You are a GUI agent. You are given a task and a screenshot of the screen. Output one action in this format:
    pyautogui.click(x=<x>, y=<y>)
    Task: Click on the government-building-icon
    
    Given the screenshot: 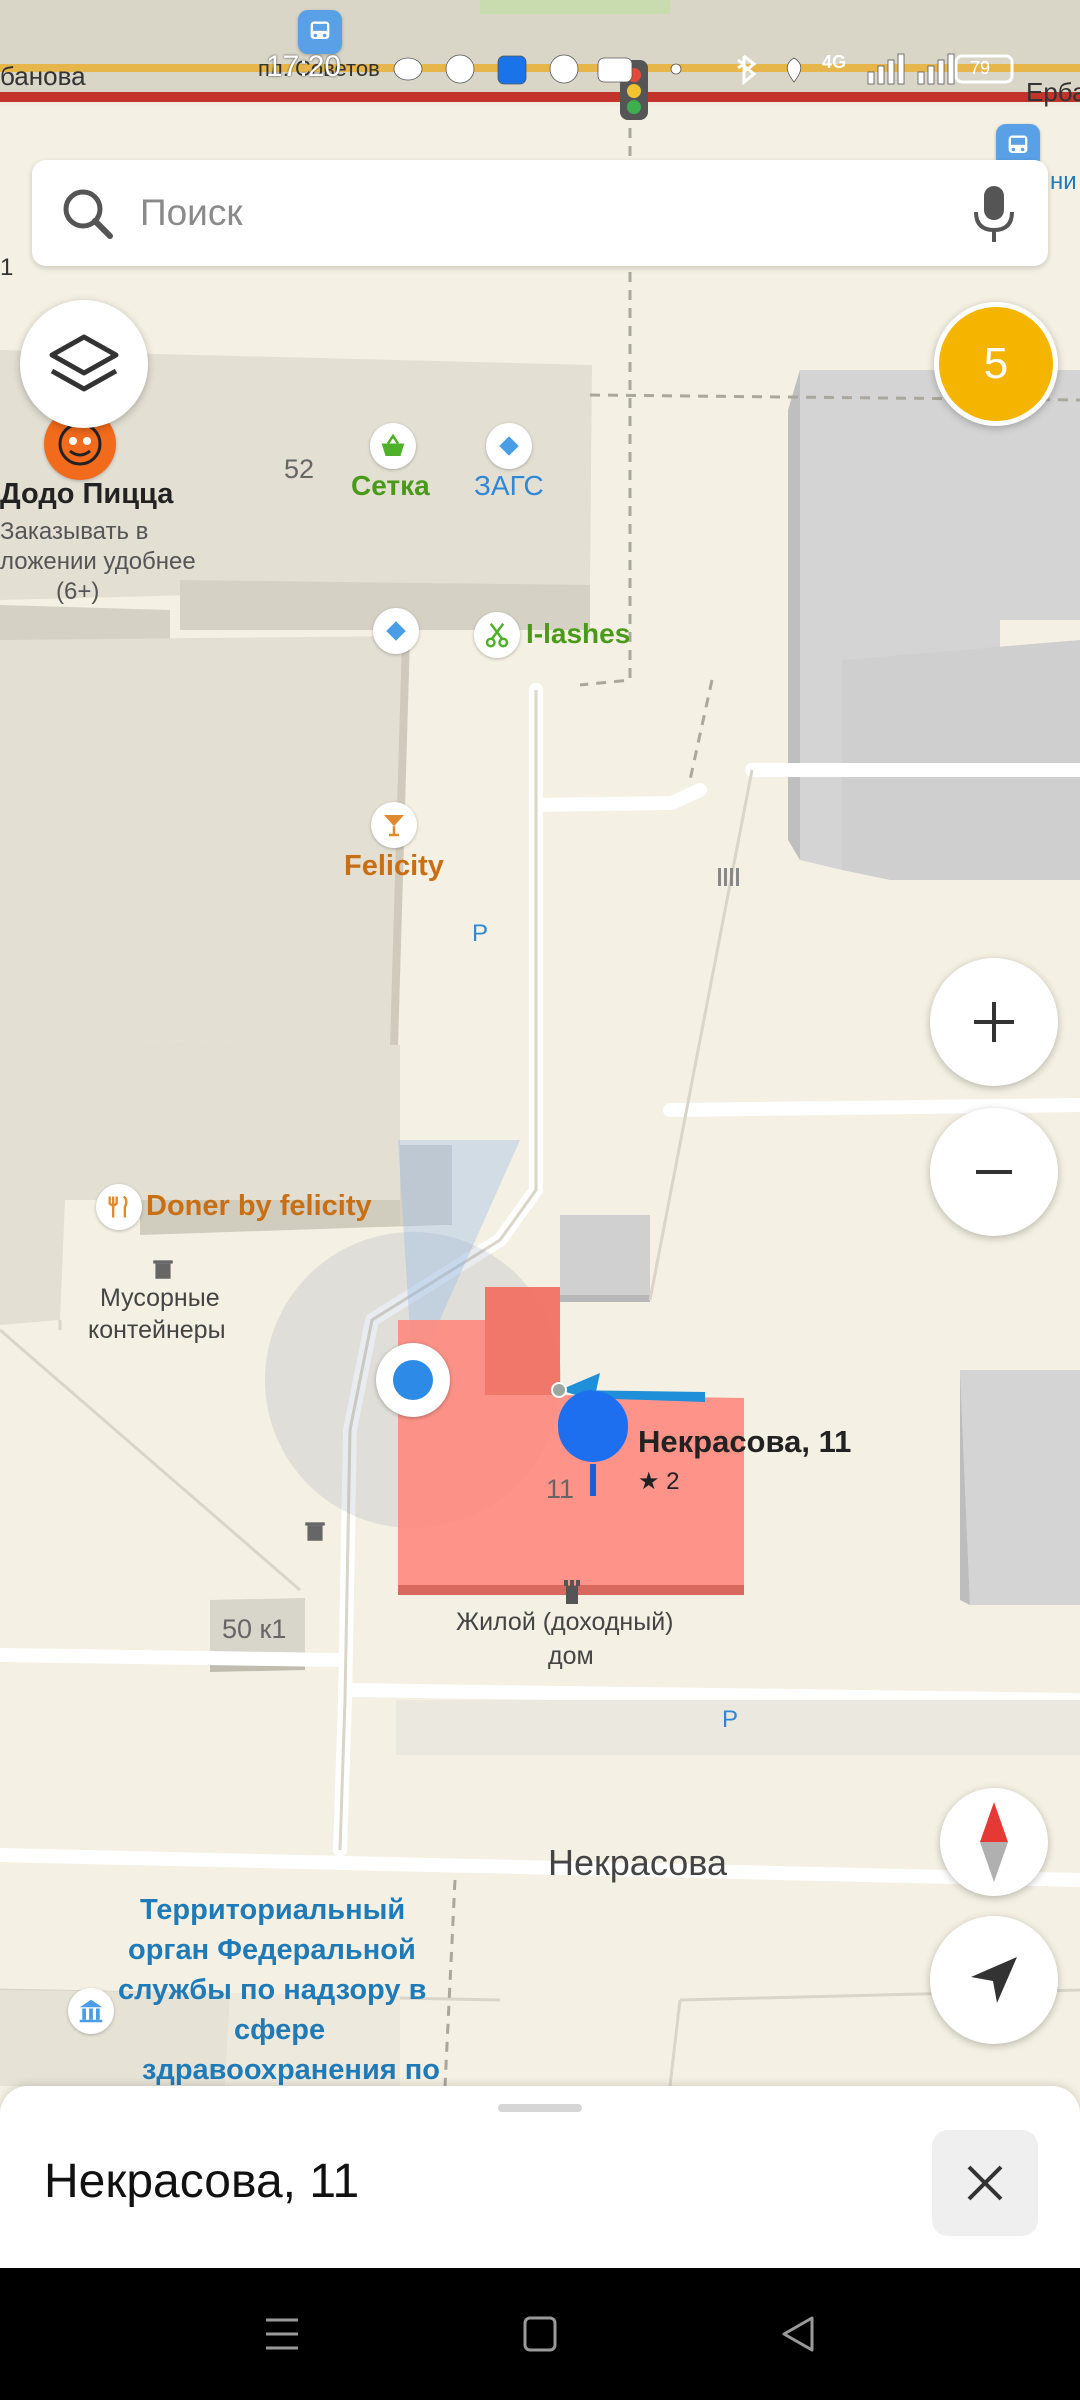 What is the action you would take?
    pyautogui.click(x=91, y=2011)
    